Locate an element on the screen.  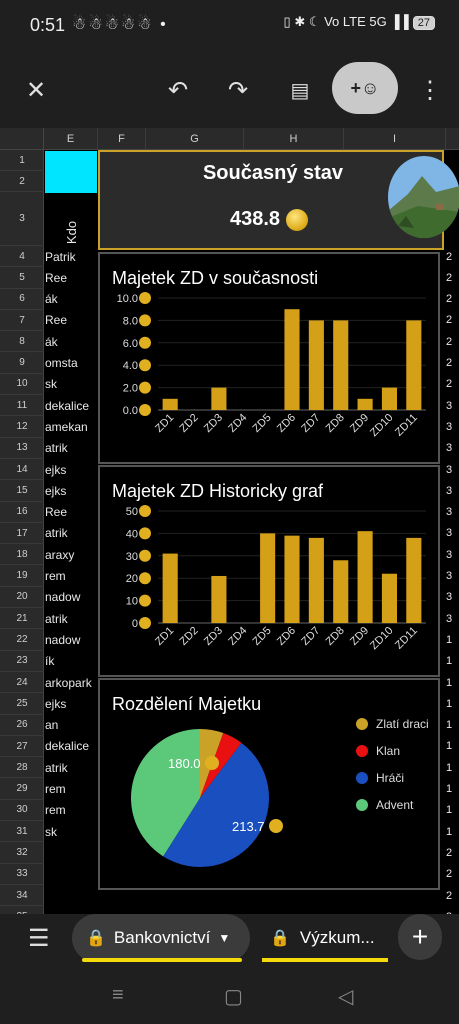
share-button: +☺ is located at coordinates (365, 88).